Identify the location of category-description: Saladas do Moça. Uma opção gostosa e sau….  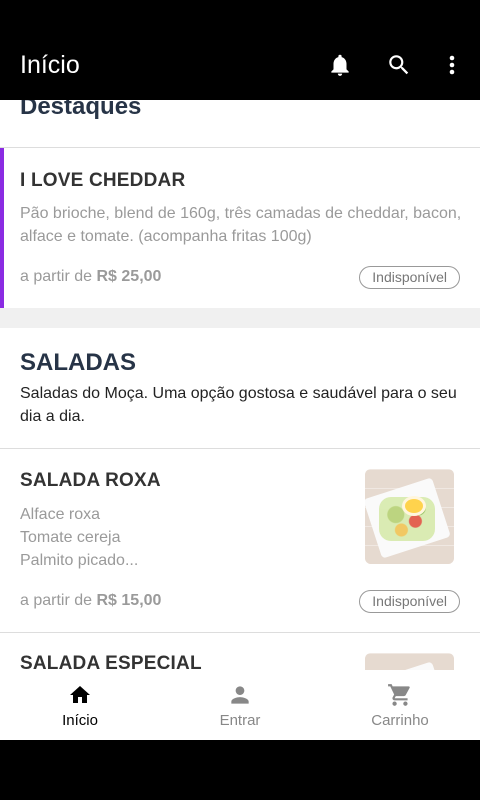
(238, 405).